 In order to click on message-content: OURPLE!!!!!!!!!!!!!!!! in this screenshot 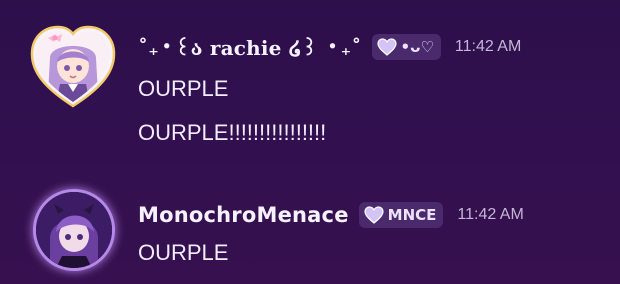, I will do `click(232, 132)`.